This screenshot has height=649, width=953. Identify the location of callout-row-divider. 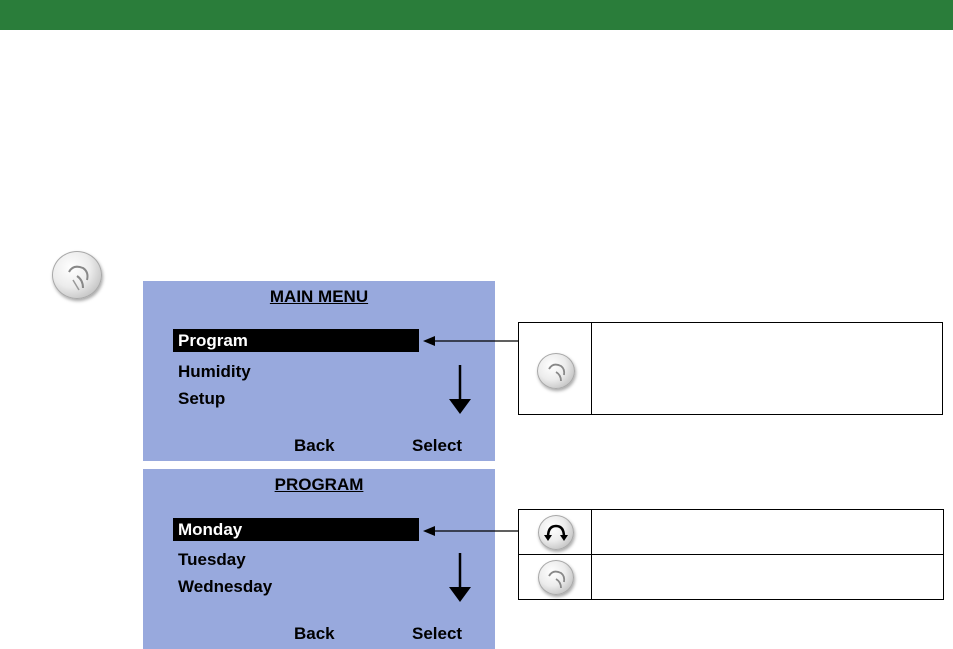
(731, 554).